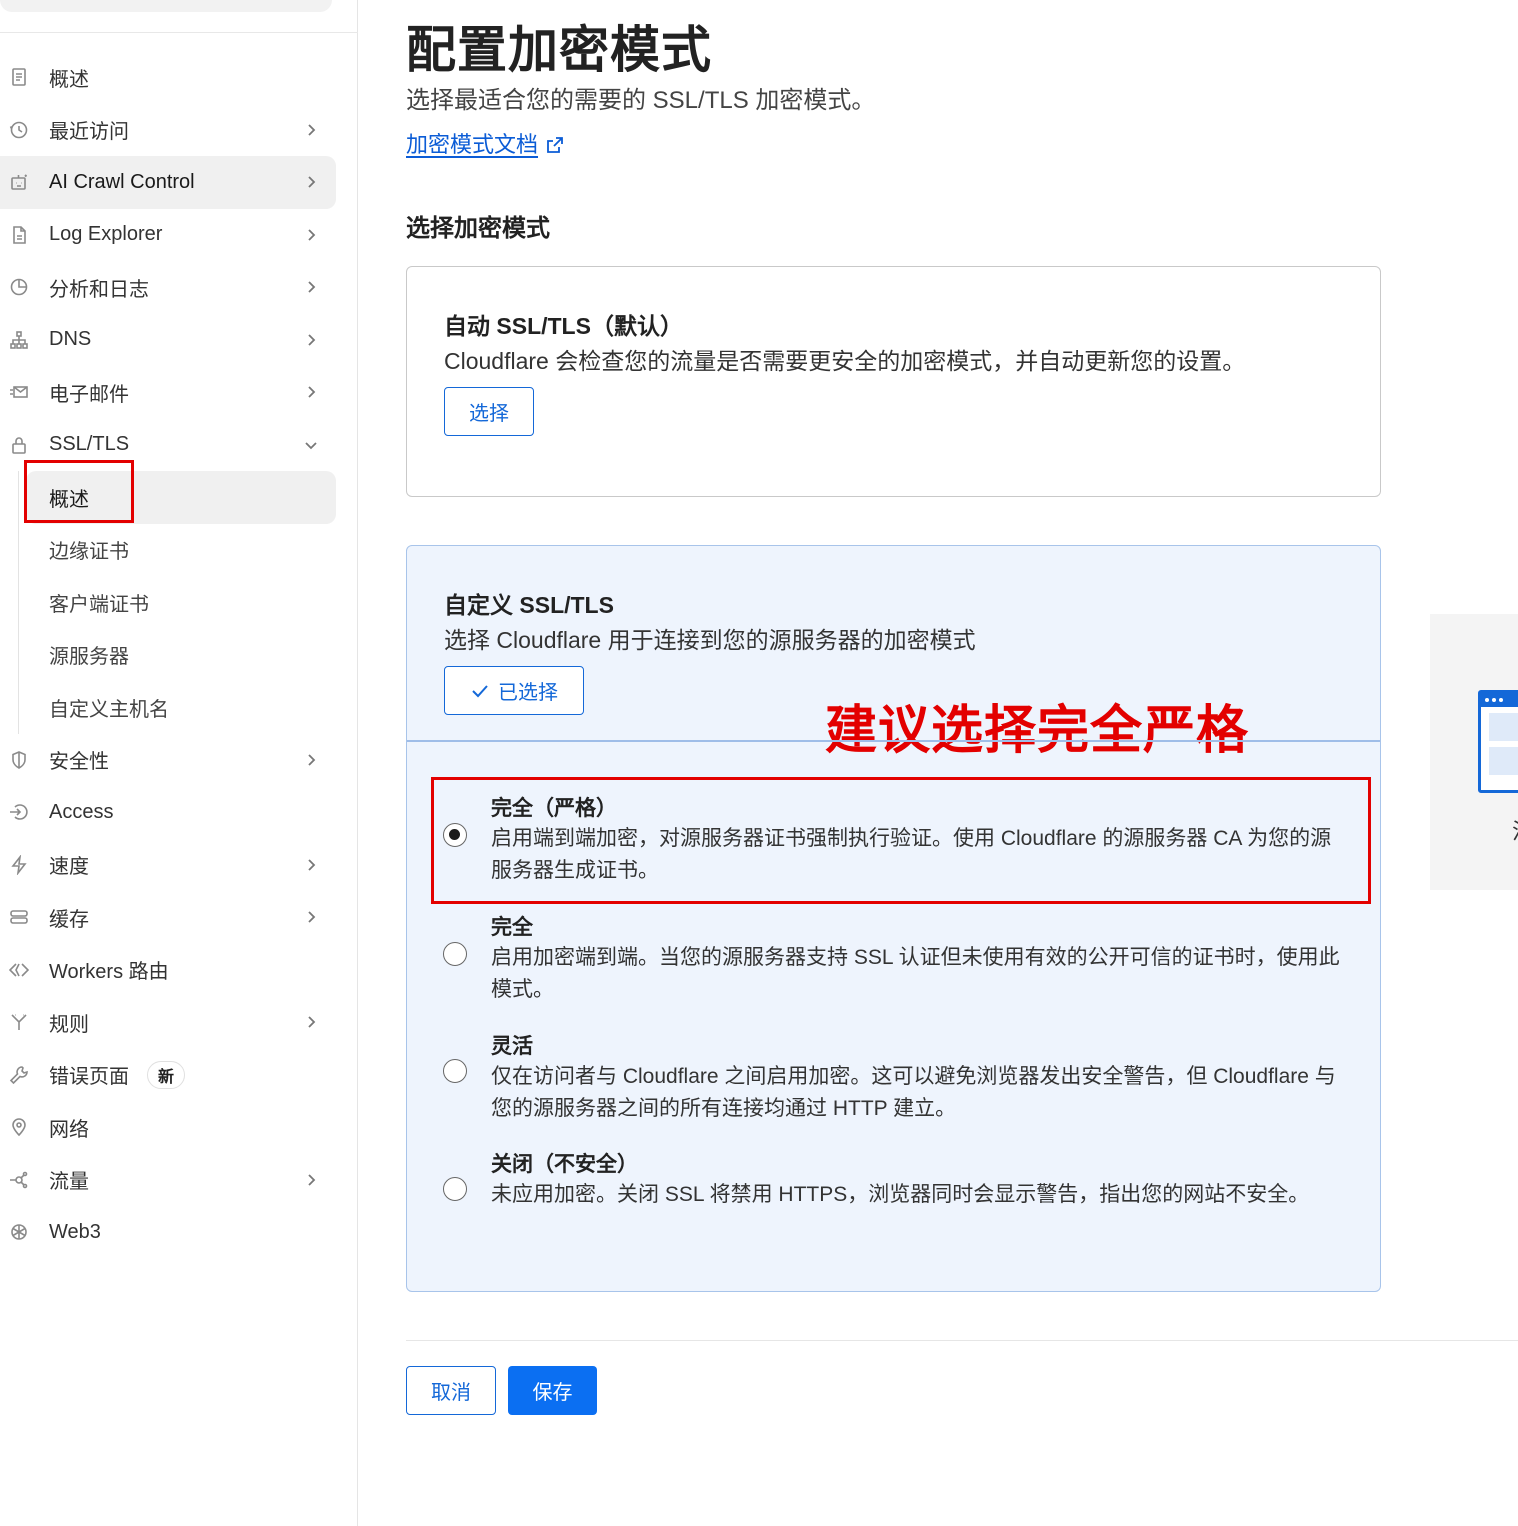 This screenshot has width=1518, height=1526. I want to click on sidebar-item-traffic: 流量, so click(179, 1180).